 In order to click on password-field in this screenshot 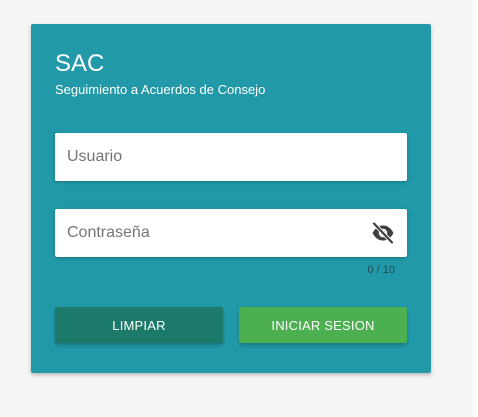, I will do `click(231, 233)`.